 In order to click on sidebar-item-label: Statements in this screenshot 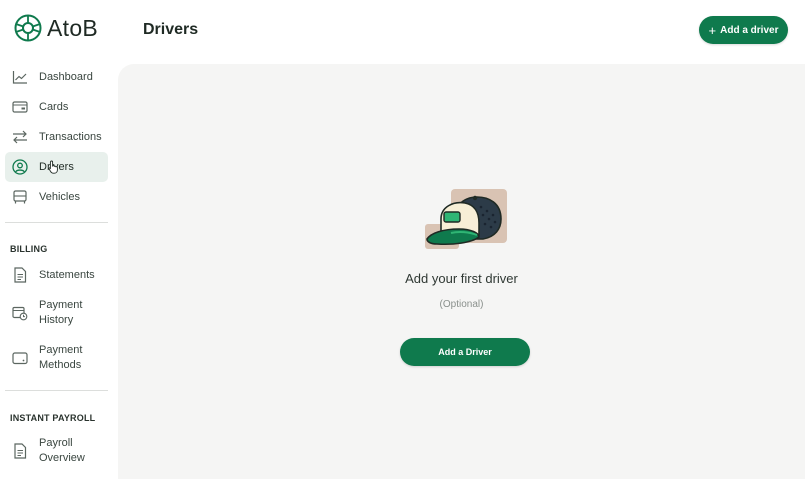, I will do `click(67, 275)`.